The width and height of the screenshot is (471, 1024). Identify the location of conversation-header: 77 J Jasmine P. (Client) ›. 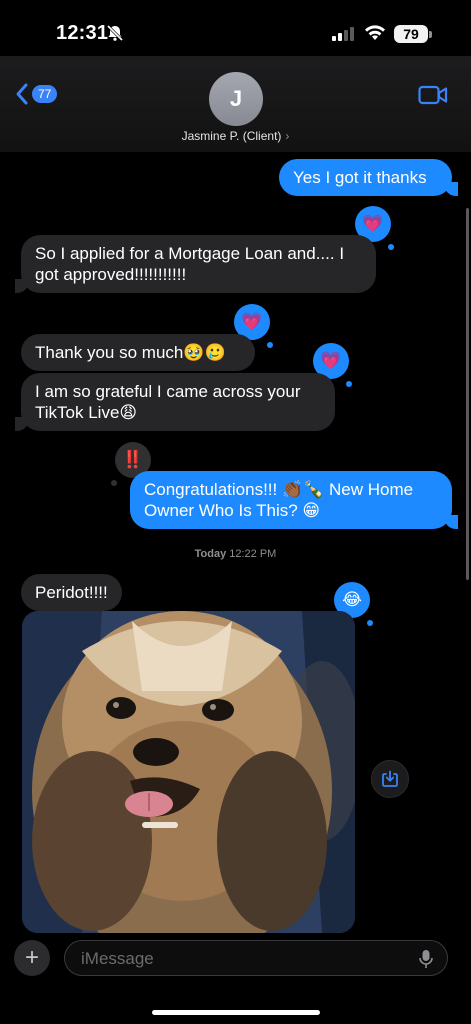
(235, 104).